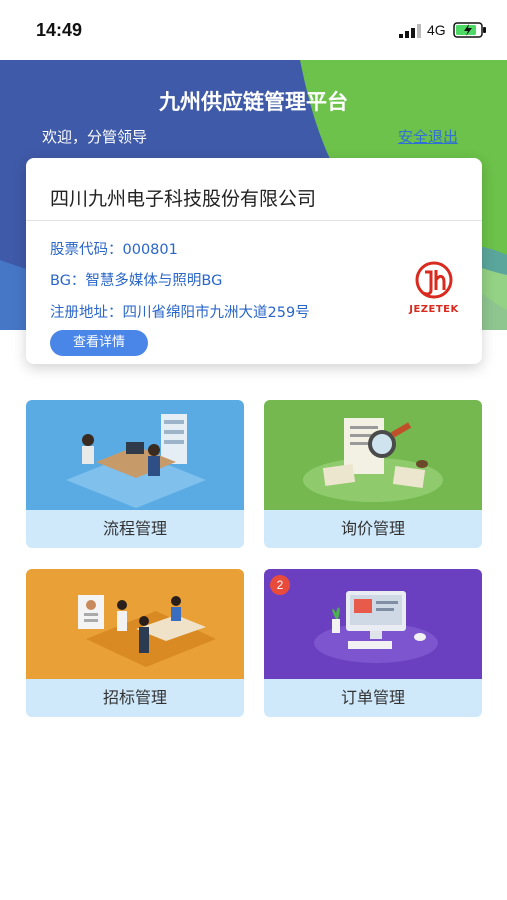 This screenshot has width=507, height=900. What do you see at coordinates (434, 280) in the screenshot?
I see `jezetek-logo-icon` at bounding box center [434, 280].